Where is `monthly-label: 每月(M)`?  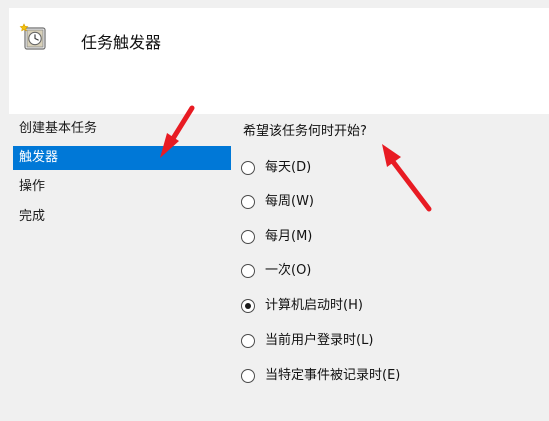 monthly-label: 每月(M) is located at coordinates (289, 236).